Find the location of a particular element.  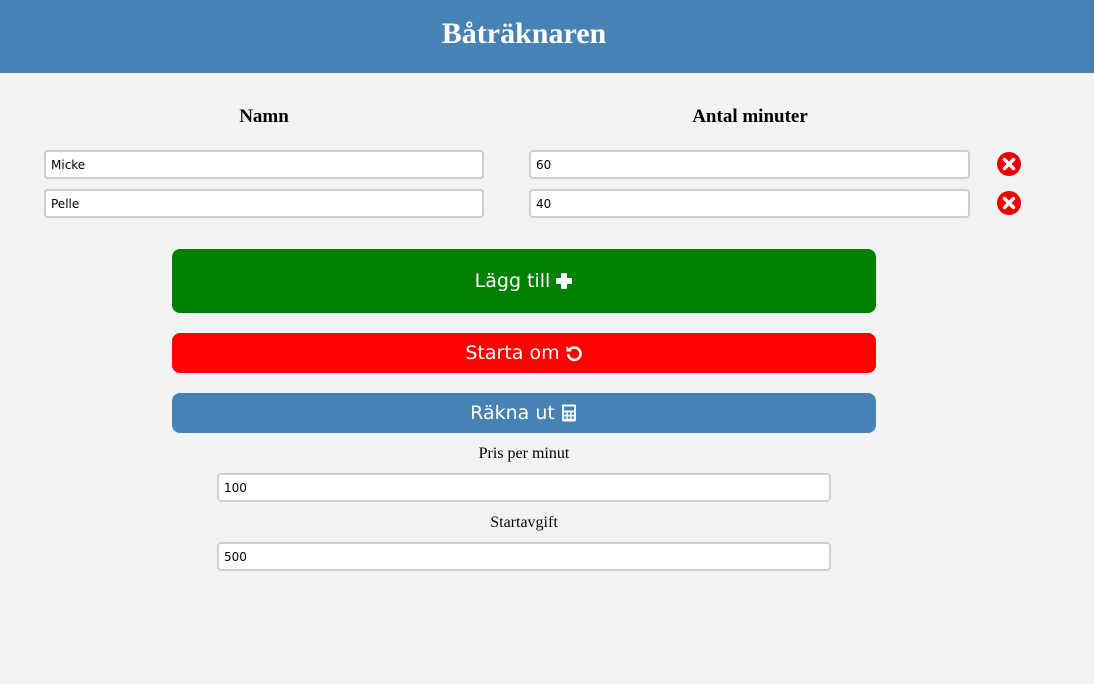

minutes-column-header: Antal minuter is located at coordinates (750, 116).